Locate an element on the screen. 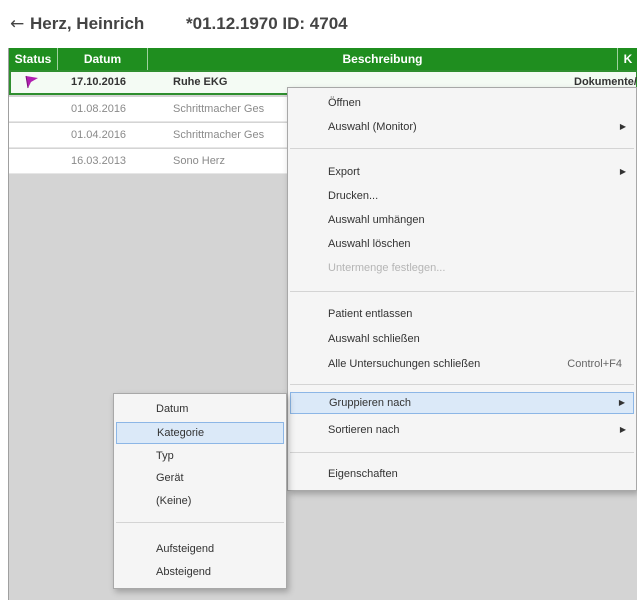 This screenshot has height=607, width=637. arrow-left-icon: ← is located at coordinates (17, 24).